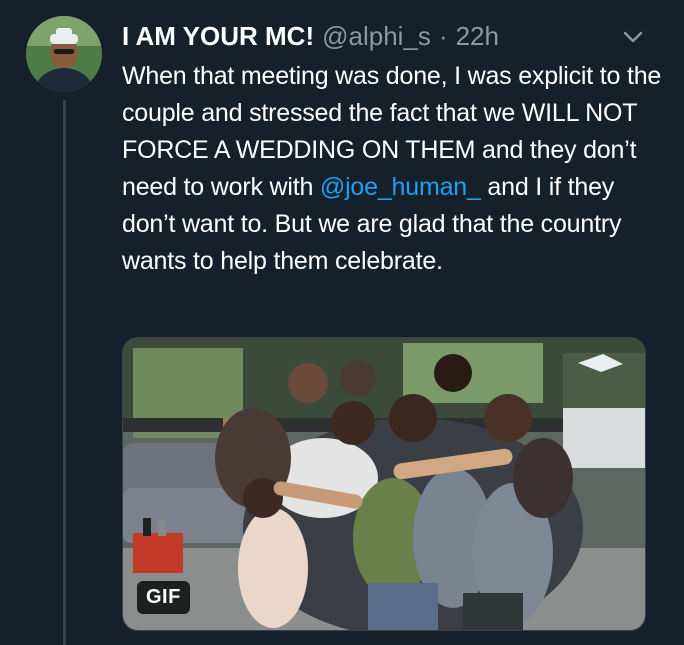  Describe the element at coordinates (218, 36) in the screenshot. I see `display-name: I AM YOUR MC!` at that location.